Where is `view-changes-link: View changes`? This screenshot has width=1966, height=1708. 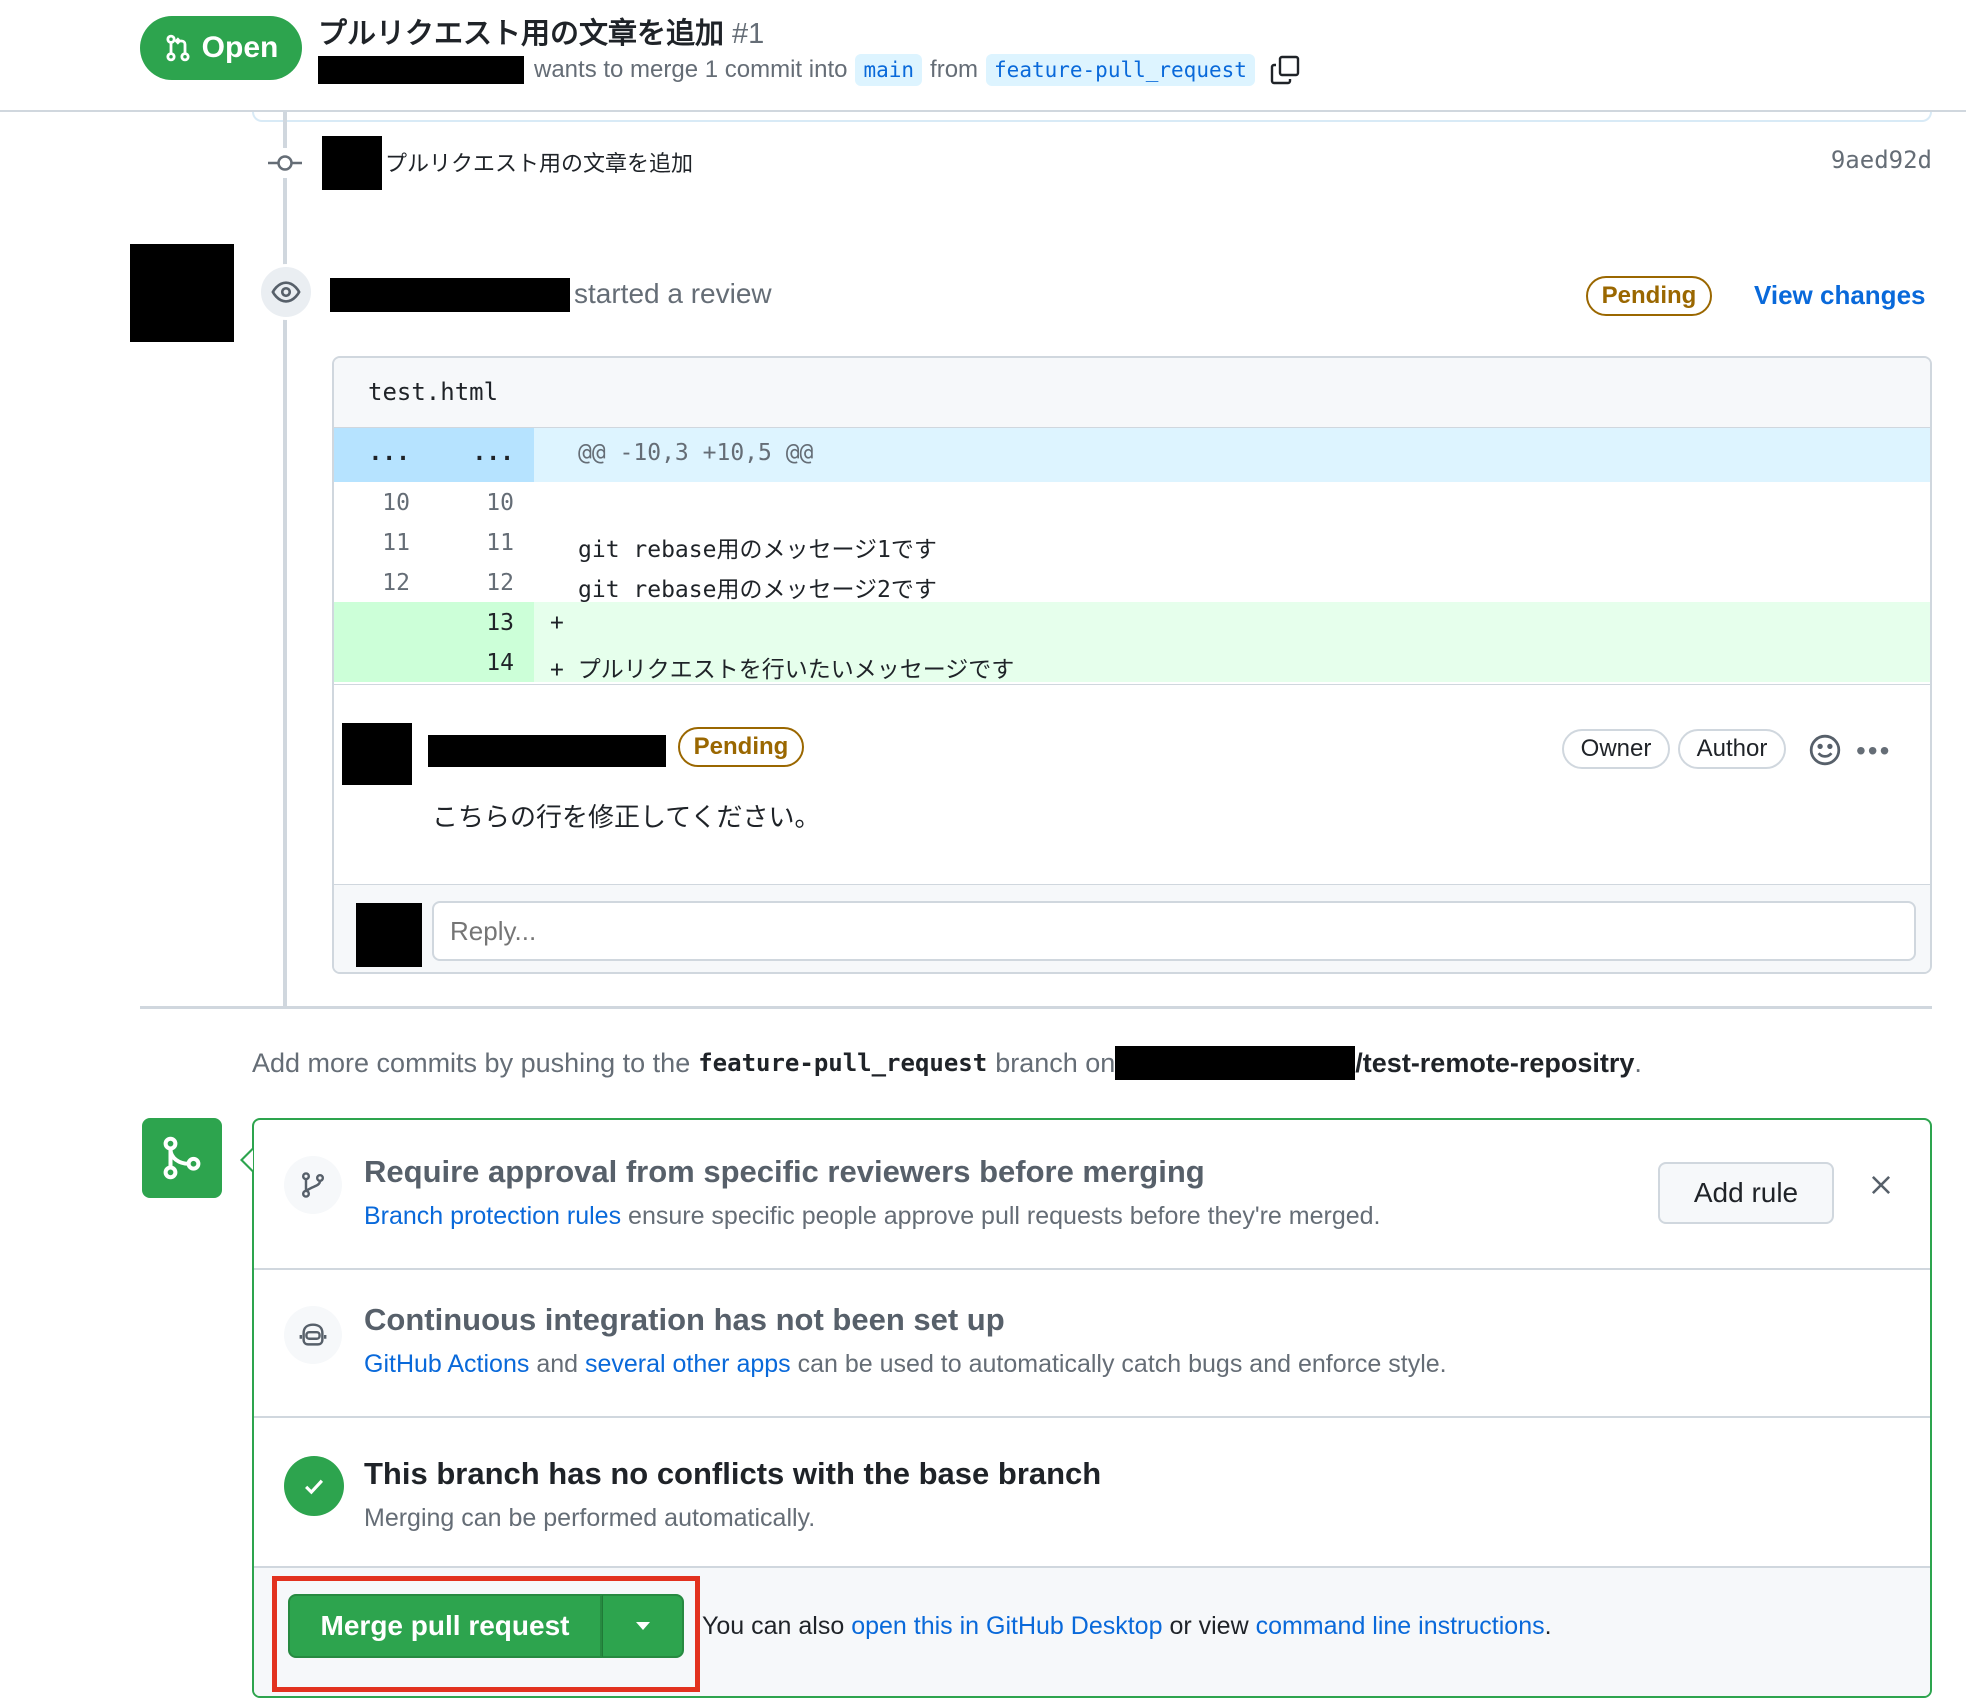 view-changes-link: View changes is located at coordinates (1840, 295).